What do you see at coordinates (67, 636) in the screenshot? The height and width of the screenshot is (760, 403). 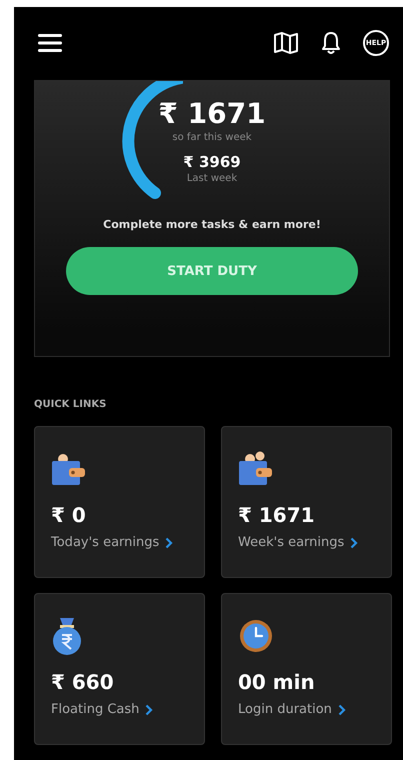 I see `money-bag-icon` at bounding box center [67, 636].